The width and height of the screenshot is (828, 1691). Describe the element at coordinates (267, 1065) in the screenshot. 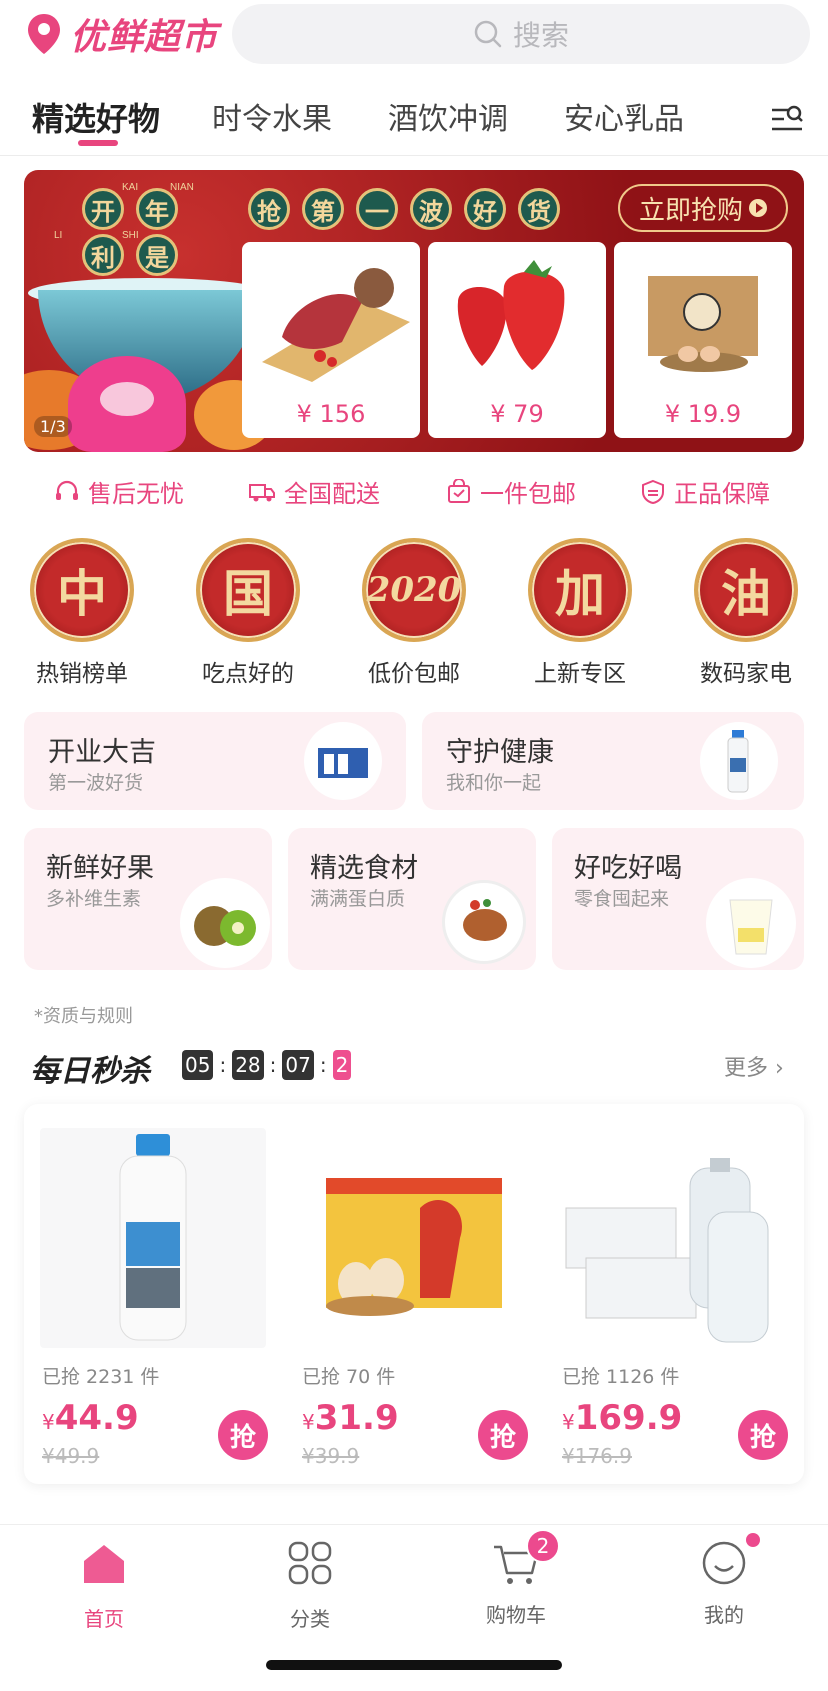

I see `countdown-timer: 05 : 28 : 07 : 2` at that location.